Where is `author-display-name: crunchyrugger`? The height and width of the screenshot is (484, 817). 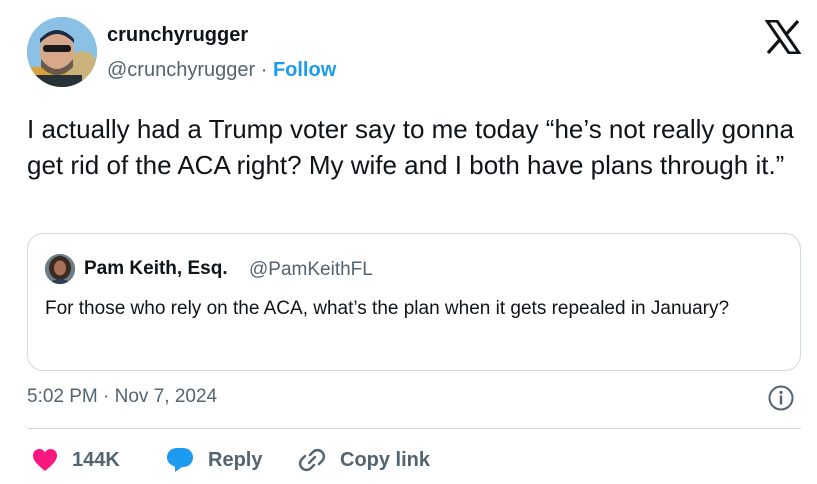 author-display-name: crunchyrugger is located at coordinates (177, 35).